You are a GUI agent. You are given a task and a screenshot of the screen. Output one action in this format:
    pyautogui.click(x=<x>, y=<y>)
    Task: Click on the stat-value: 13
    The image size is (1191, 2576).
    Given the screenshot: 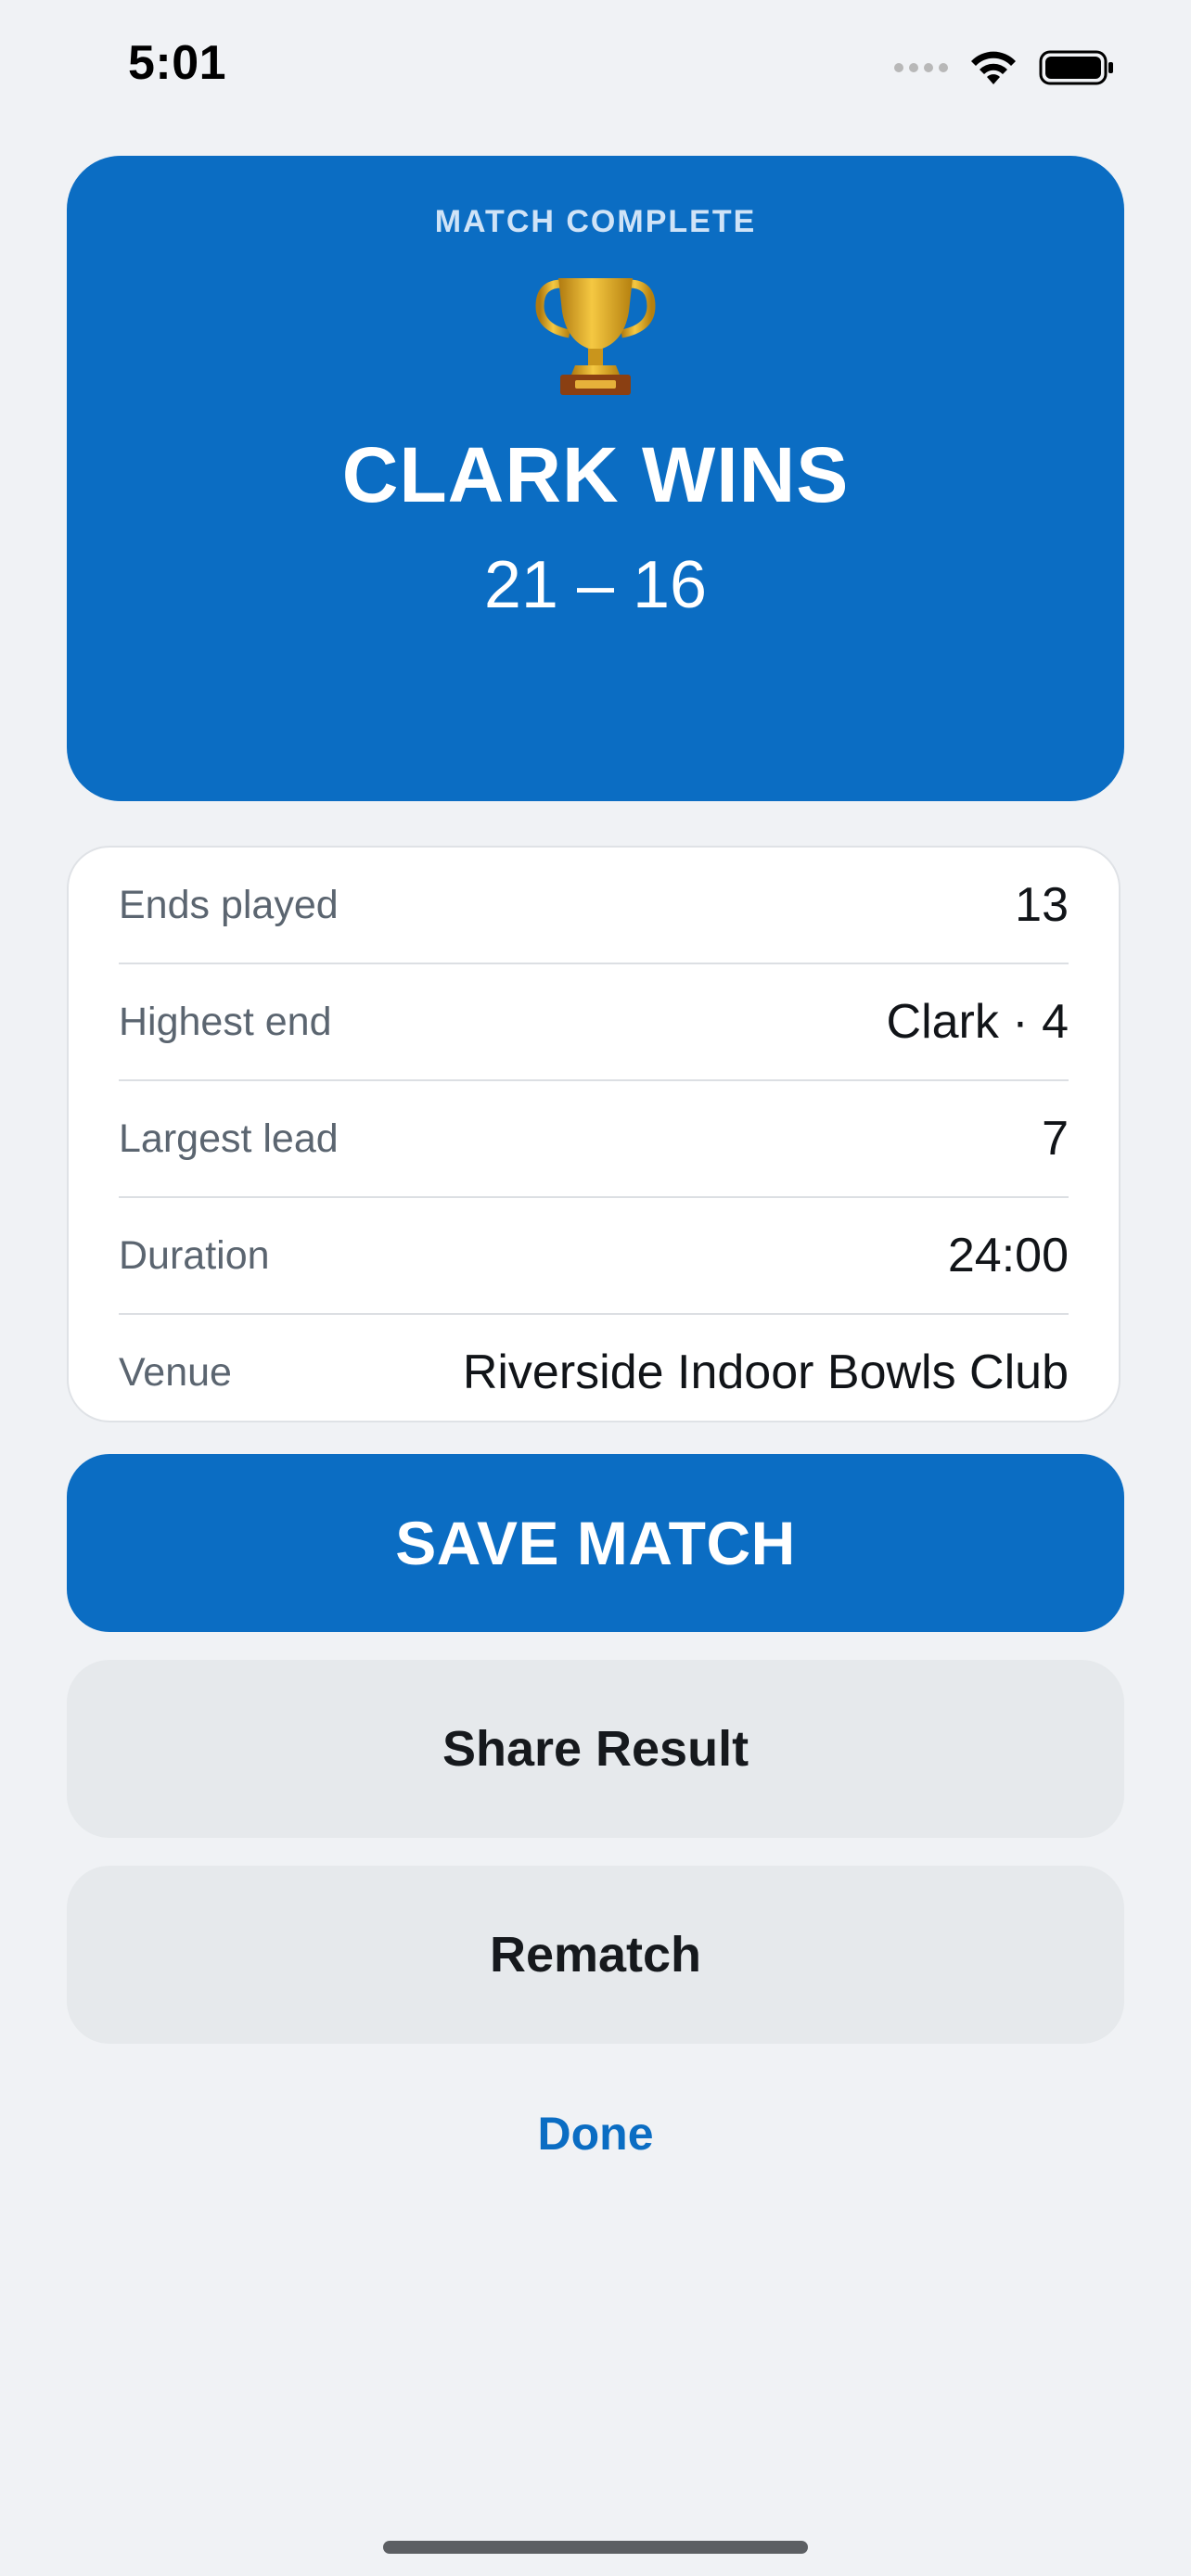 What is the action you would take?
    pyautogui.click(x=1042, y=905)
    